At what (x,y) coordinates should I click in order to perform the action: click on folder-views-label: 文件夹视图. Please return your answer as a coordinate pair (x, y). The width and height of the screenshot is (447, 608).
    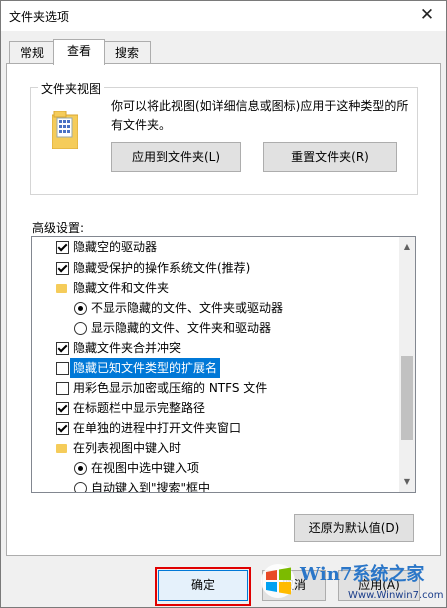
    Looking at the image, I should click on (71, 88).